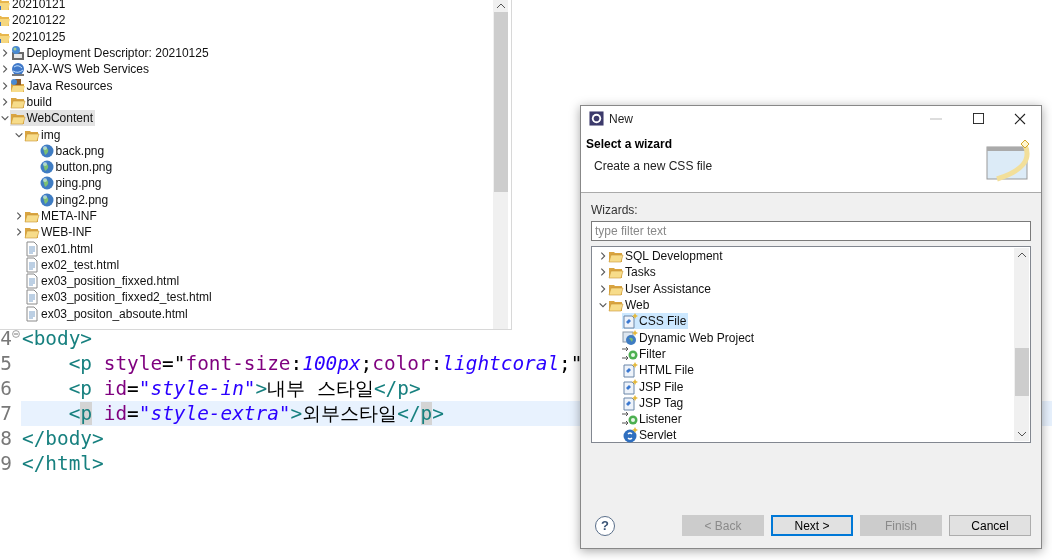  Describe the element at coordinates (660, 419) in the screenshot. I see `tree-item-label: Listener` at that location.